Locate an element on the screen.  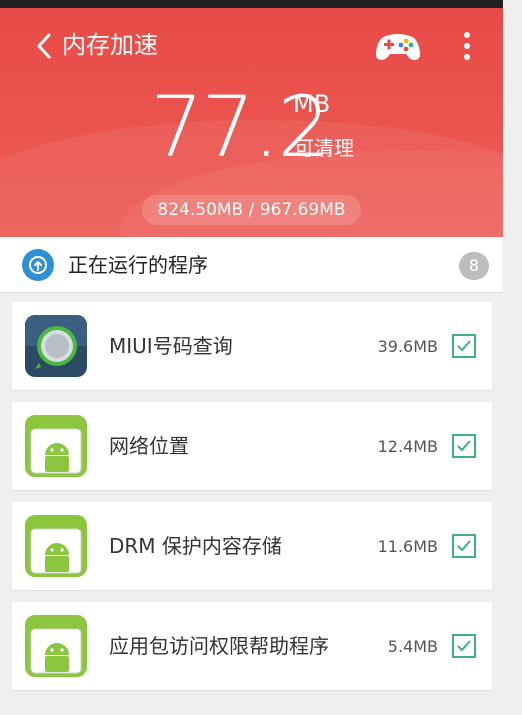
memory-usage-pill: 824.50MB / 967.69MB is located at coordinates (251, 210).